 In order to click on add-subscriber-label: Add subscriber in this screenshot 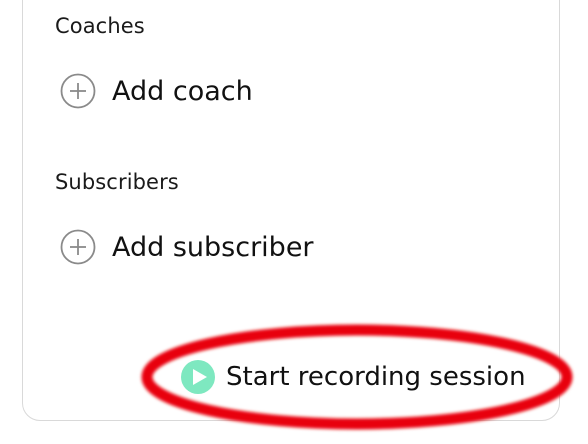, I will do `click(213, 247)`.